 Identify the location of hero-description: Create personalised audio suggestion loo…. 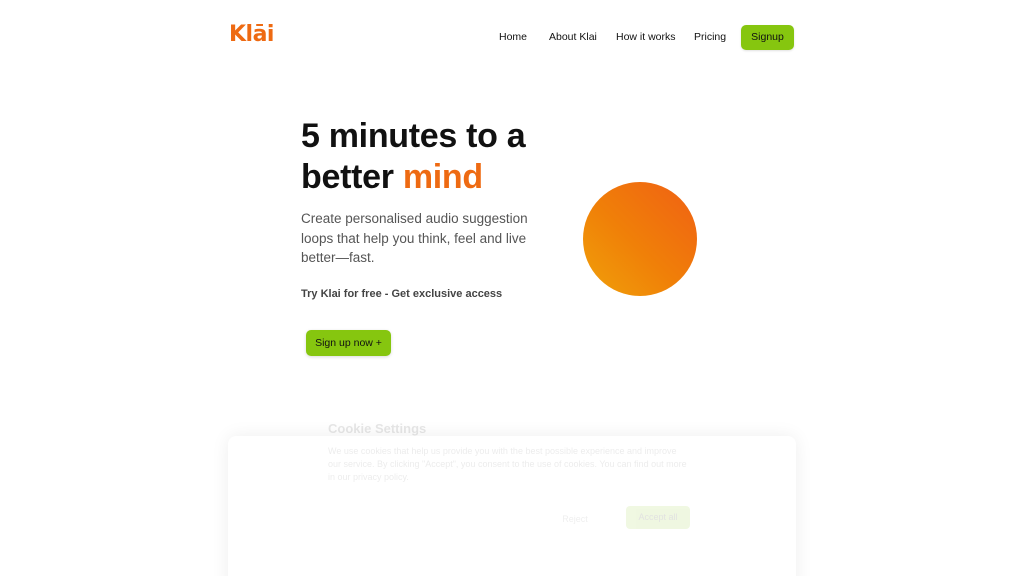
(414, 238).